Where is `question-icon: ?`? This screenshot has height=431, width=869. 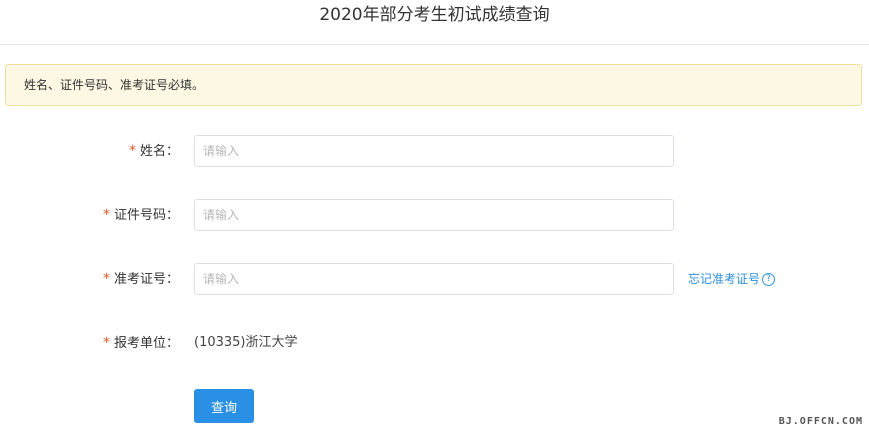
question-icon: ? is located at coordinates (769, 279).